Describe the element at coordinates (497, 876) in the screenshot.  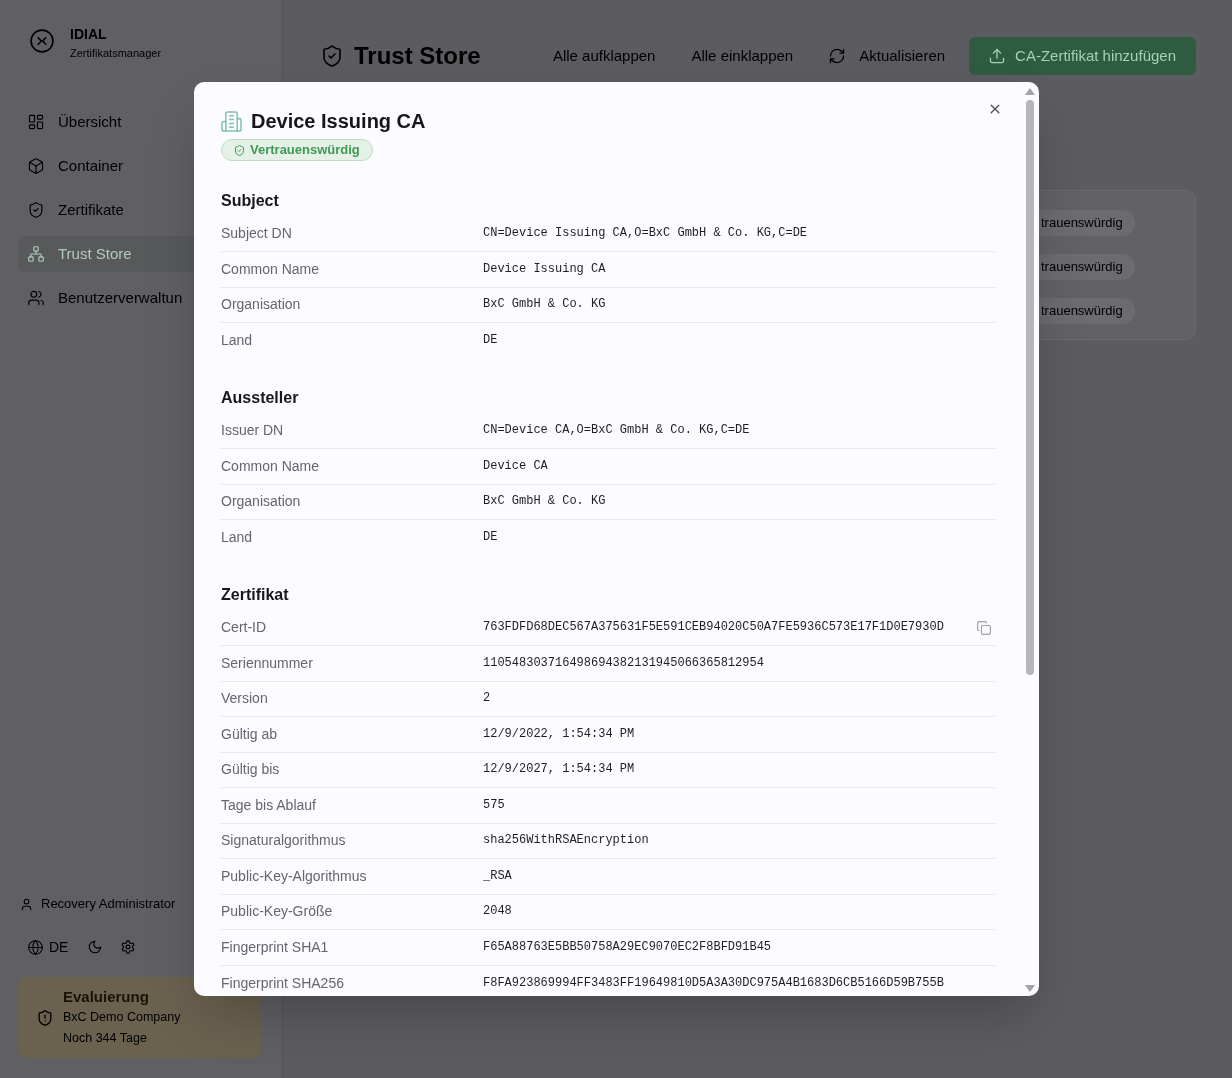
I see `field-value: _RSA` at that location.